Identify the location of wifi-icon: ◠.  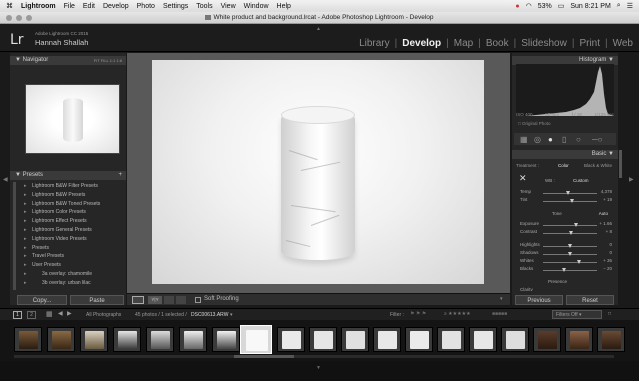
(529, 6).